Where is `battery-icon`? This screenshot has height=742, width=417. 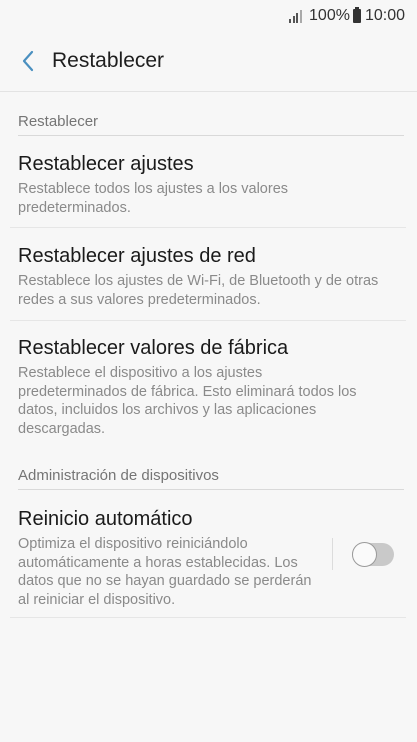
battery-icon is located at coordinates (356, 15).